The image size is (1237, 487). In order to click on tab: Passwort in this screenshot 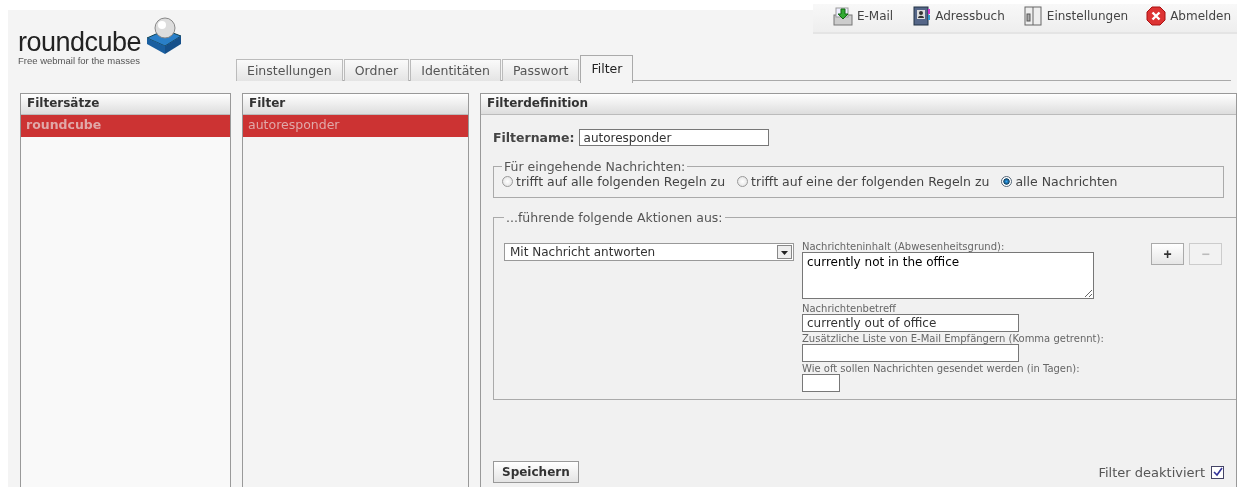, I will do `click(540, 70)`.